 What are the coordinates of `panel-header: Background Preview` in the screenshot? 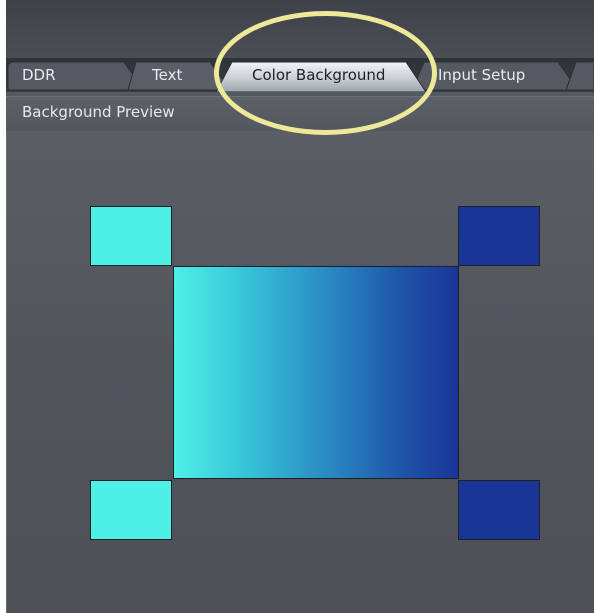 It's located at (300, 113).